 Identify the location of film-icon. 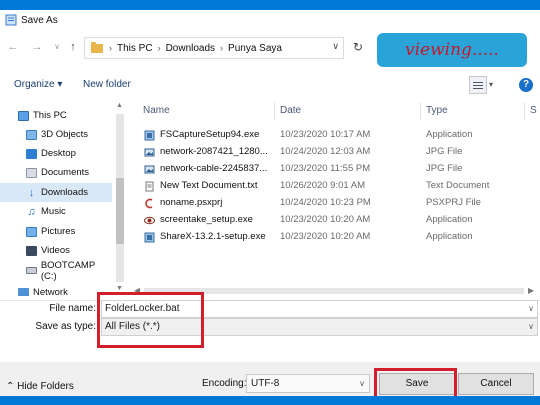
(31, 250).